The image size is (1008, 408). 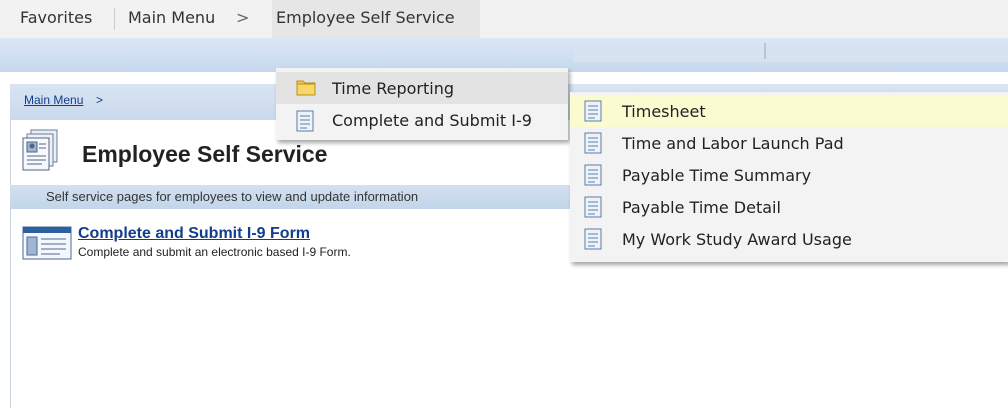 I want to click on nav-employee-self-service: Employee Self Service, so click(x=365, y=19).